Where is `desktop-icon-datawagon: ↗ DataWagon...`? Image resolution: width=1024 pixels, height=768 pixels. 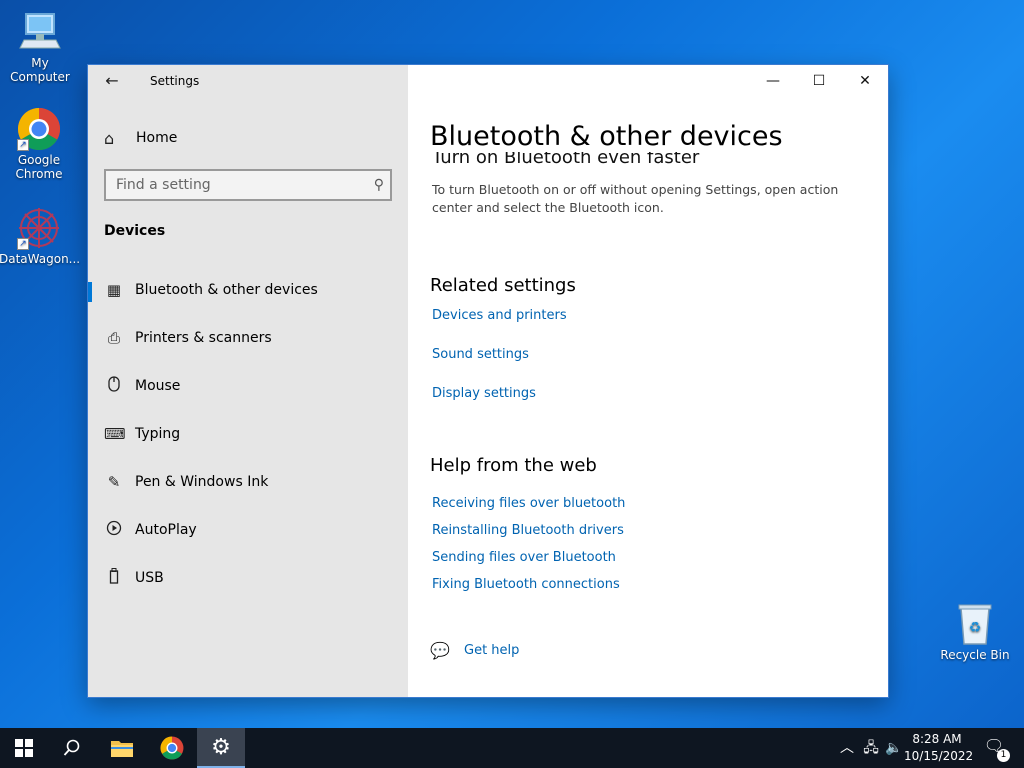 desktop-icon-datawagon: ↗ DataWagon... is located at coordinates (40, 236).